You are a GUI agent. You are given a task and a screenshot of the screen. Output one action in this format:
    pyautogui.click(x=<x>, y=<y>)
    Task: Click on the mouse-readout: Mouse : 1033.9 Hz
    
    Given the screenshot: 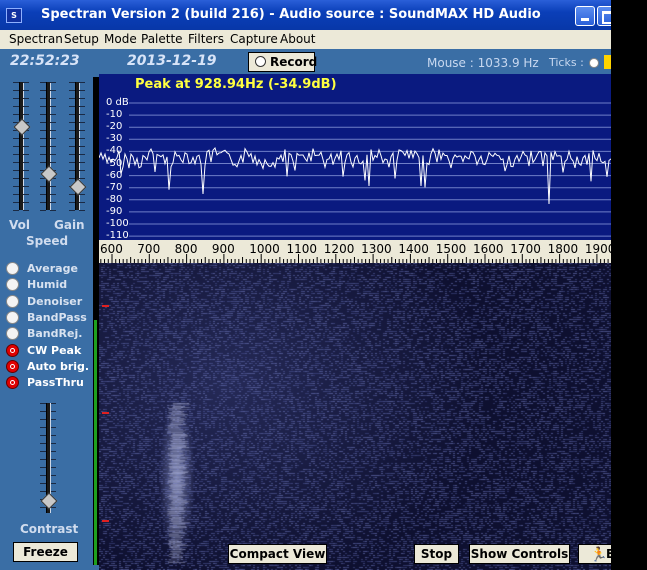 What is the action you would take?
    pyautogui.click(x=483, y=63)
    